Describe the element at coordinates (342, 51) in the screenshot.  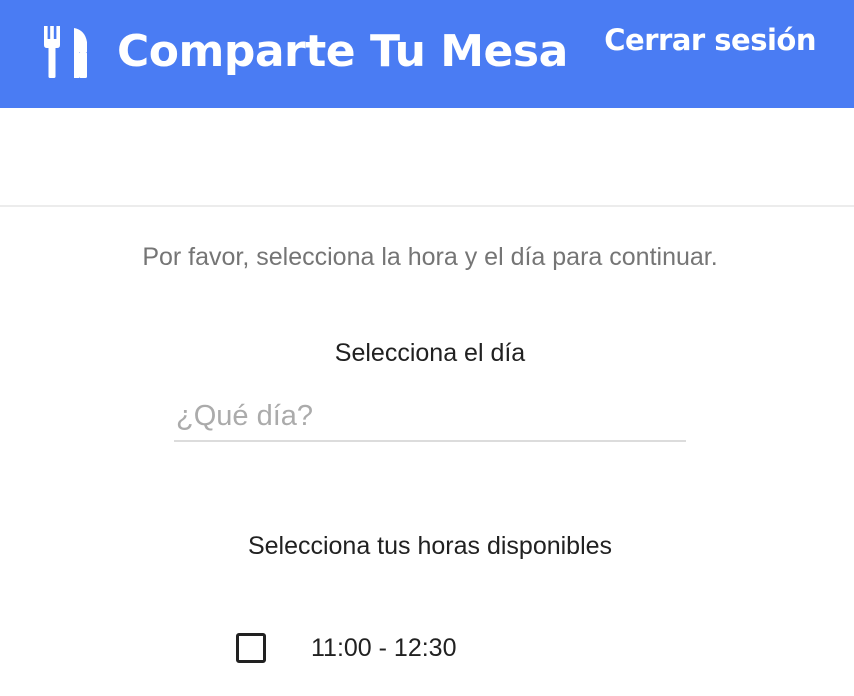
I see `app-title: Comparte Tu Mesa` at that location.